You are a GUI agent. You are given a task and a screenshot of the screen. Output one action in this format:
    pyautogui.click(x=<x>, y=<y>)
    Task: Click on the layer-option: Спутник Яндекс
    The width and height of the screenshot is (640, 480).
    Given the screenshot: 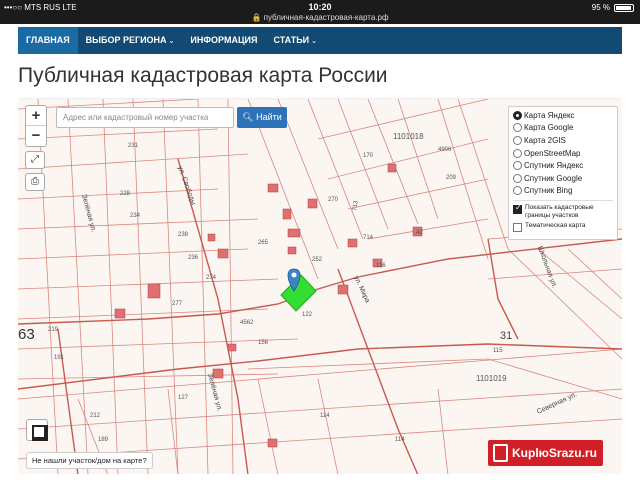 What is the action you would take?
    pyautogui.click(x=563, y=165)
    